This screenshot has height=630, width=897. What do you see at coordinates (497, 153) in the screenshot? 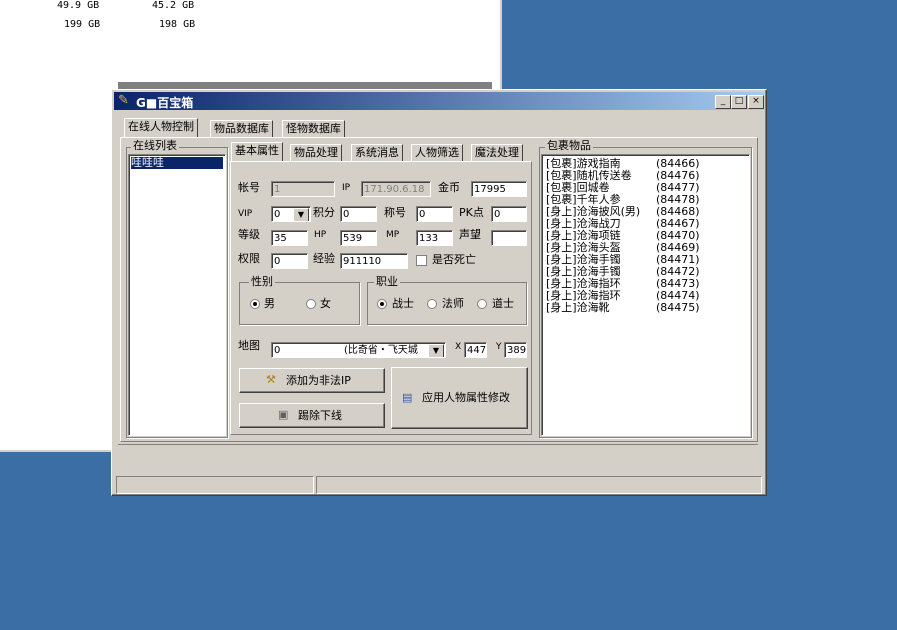
I see `tab-magic-handling: 魔法处理` at bounding box center [497, 153].